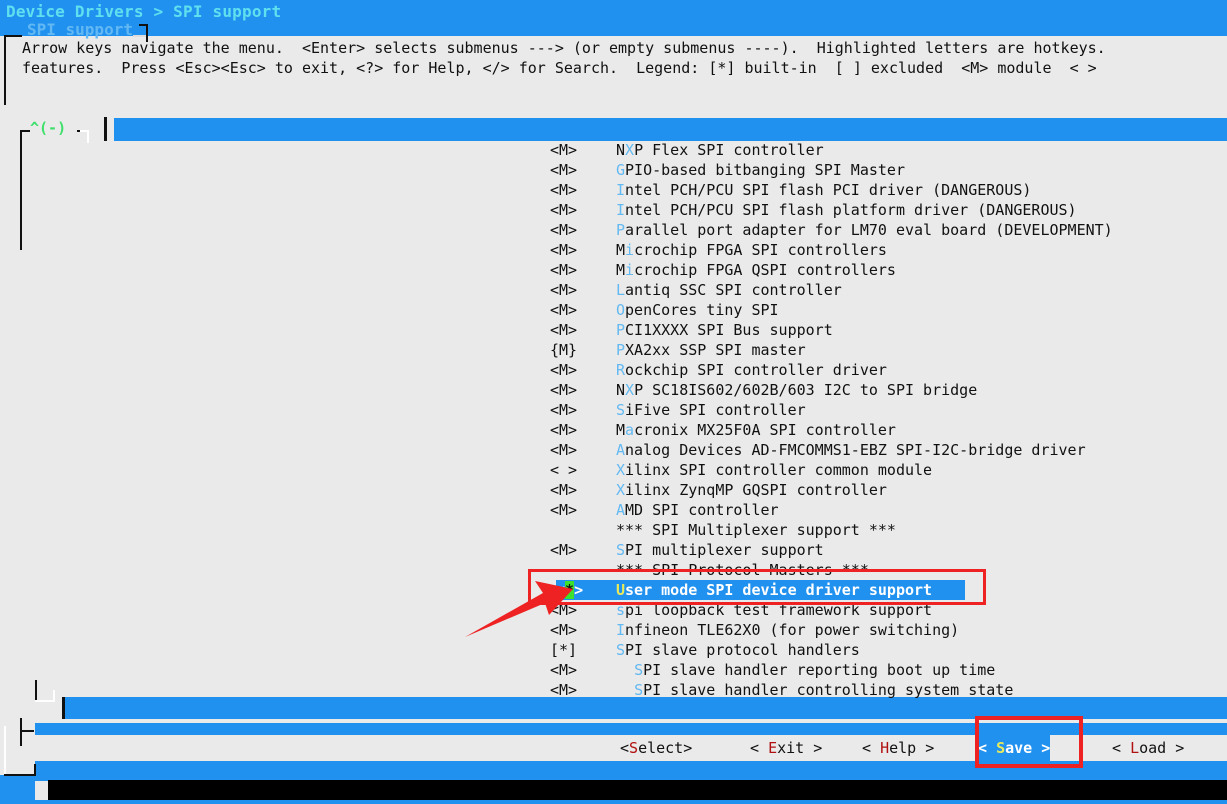  I want to click on frame-bottom-border-2v, so click(21, 732).